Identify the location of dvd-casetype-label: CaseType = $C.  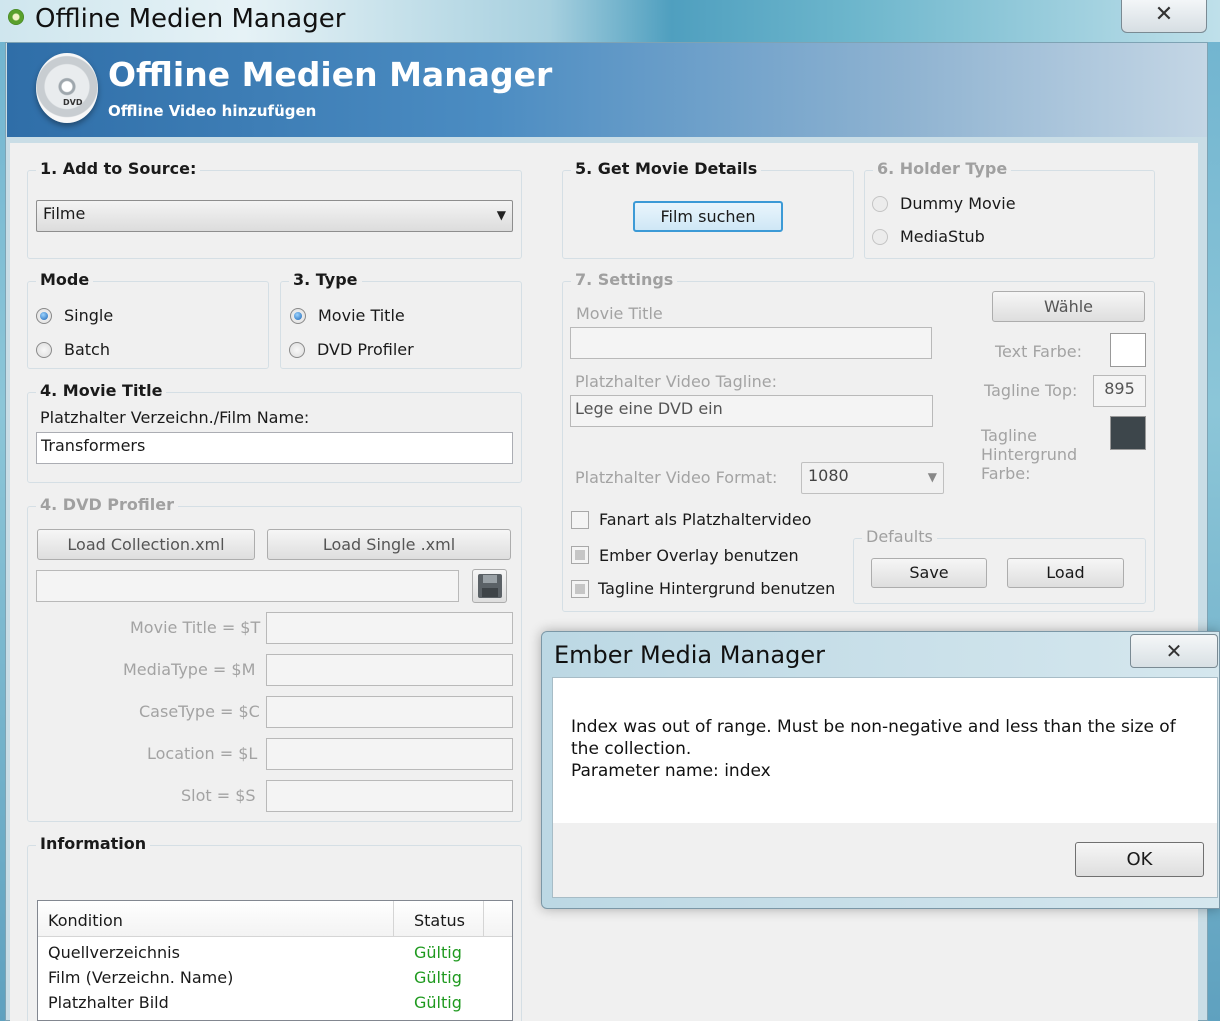
(199, 711).